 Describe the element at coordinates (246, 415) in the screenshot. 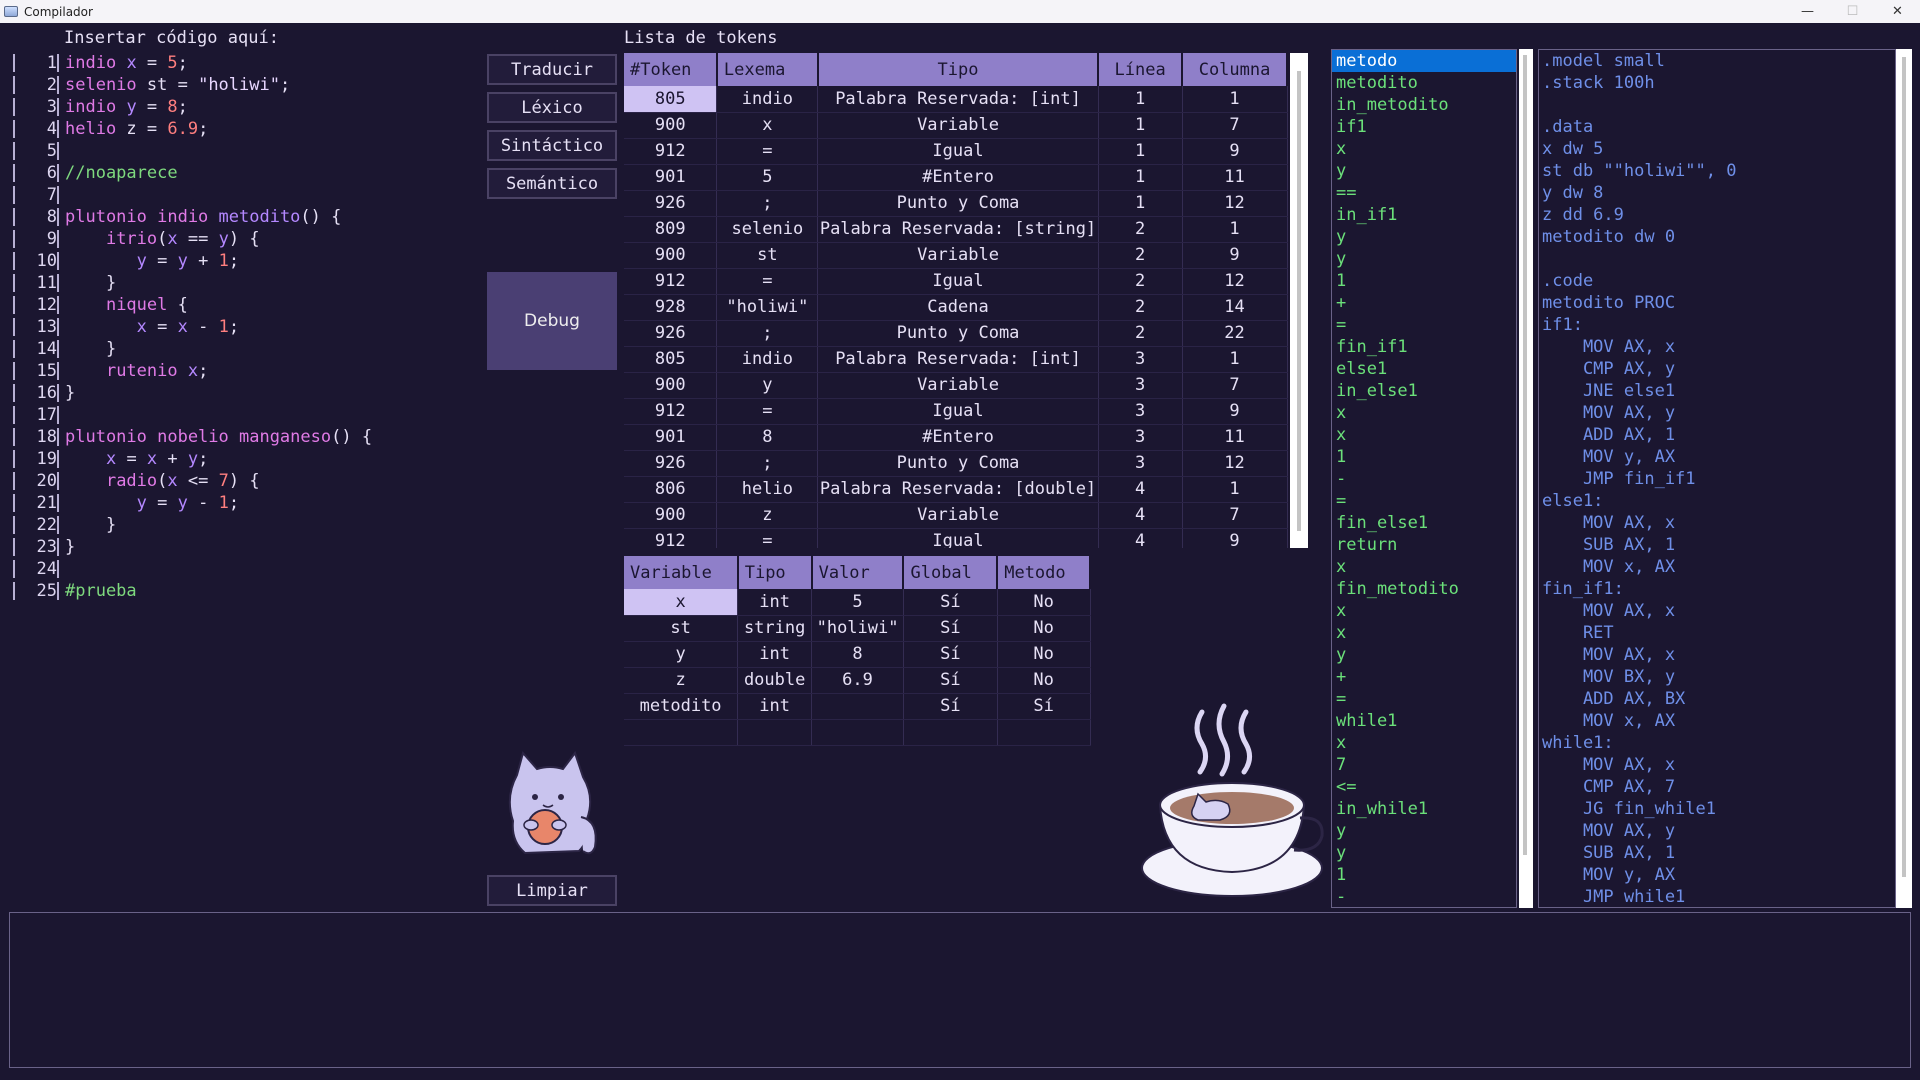

I see `code-line: 17` at that location.